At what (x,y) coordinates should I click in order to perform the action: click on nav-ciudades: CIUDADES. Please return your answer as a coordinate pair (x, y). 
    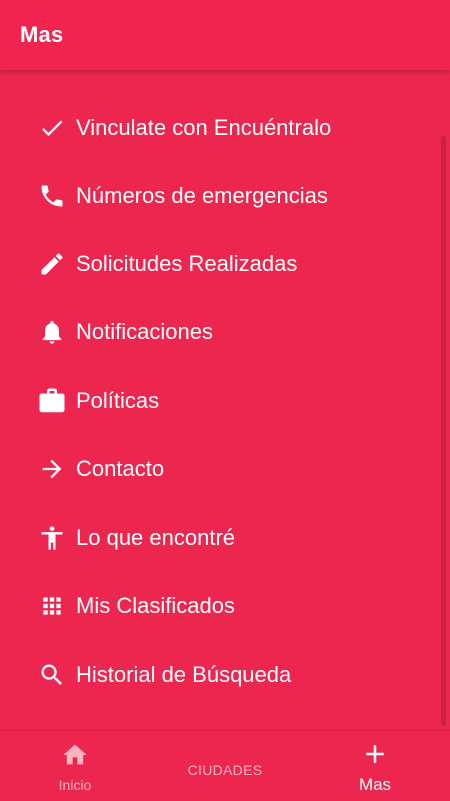
    Looking at the image, I should click on (225, 766).